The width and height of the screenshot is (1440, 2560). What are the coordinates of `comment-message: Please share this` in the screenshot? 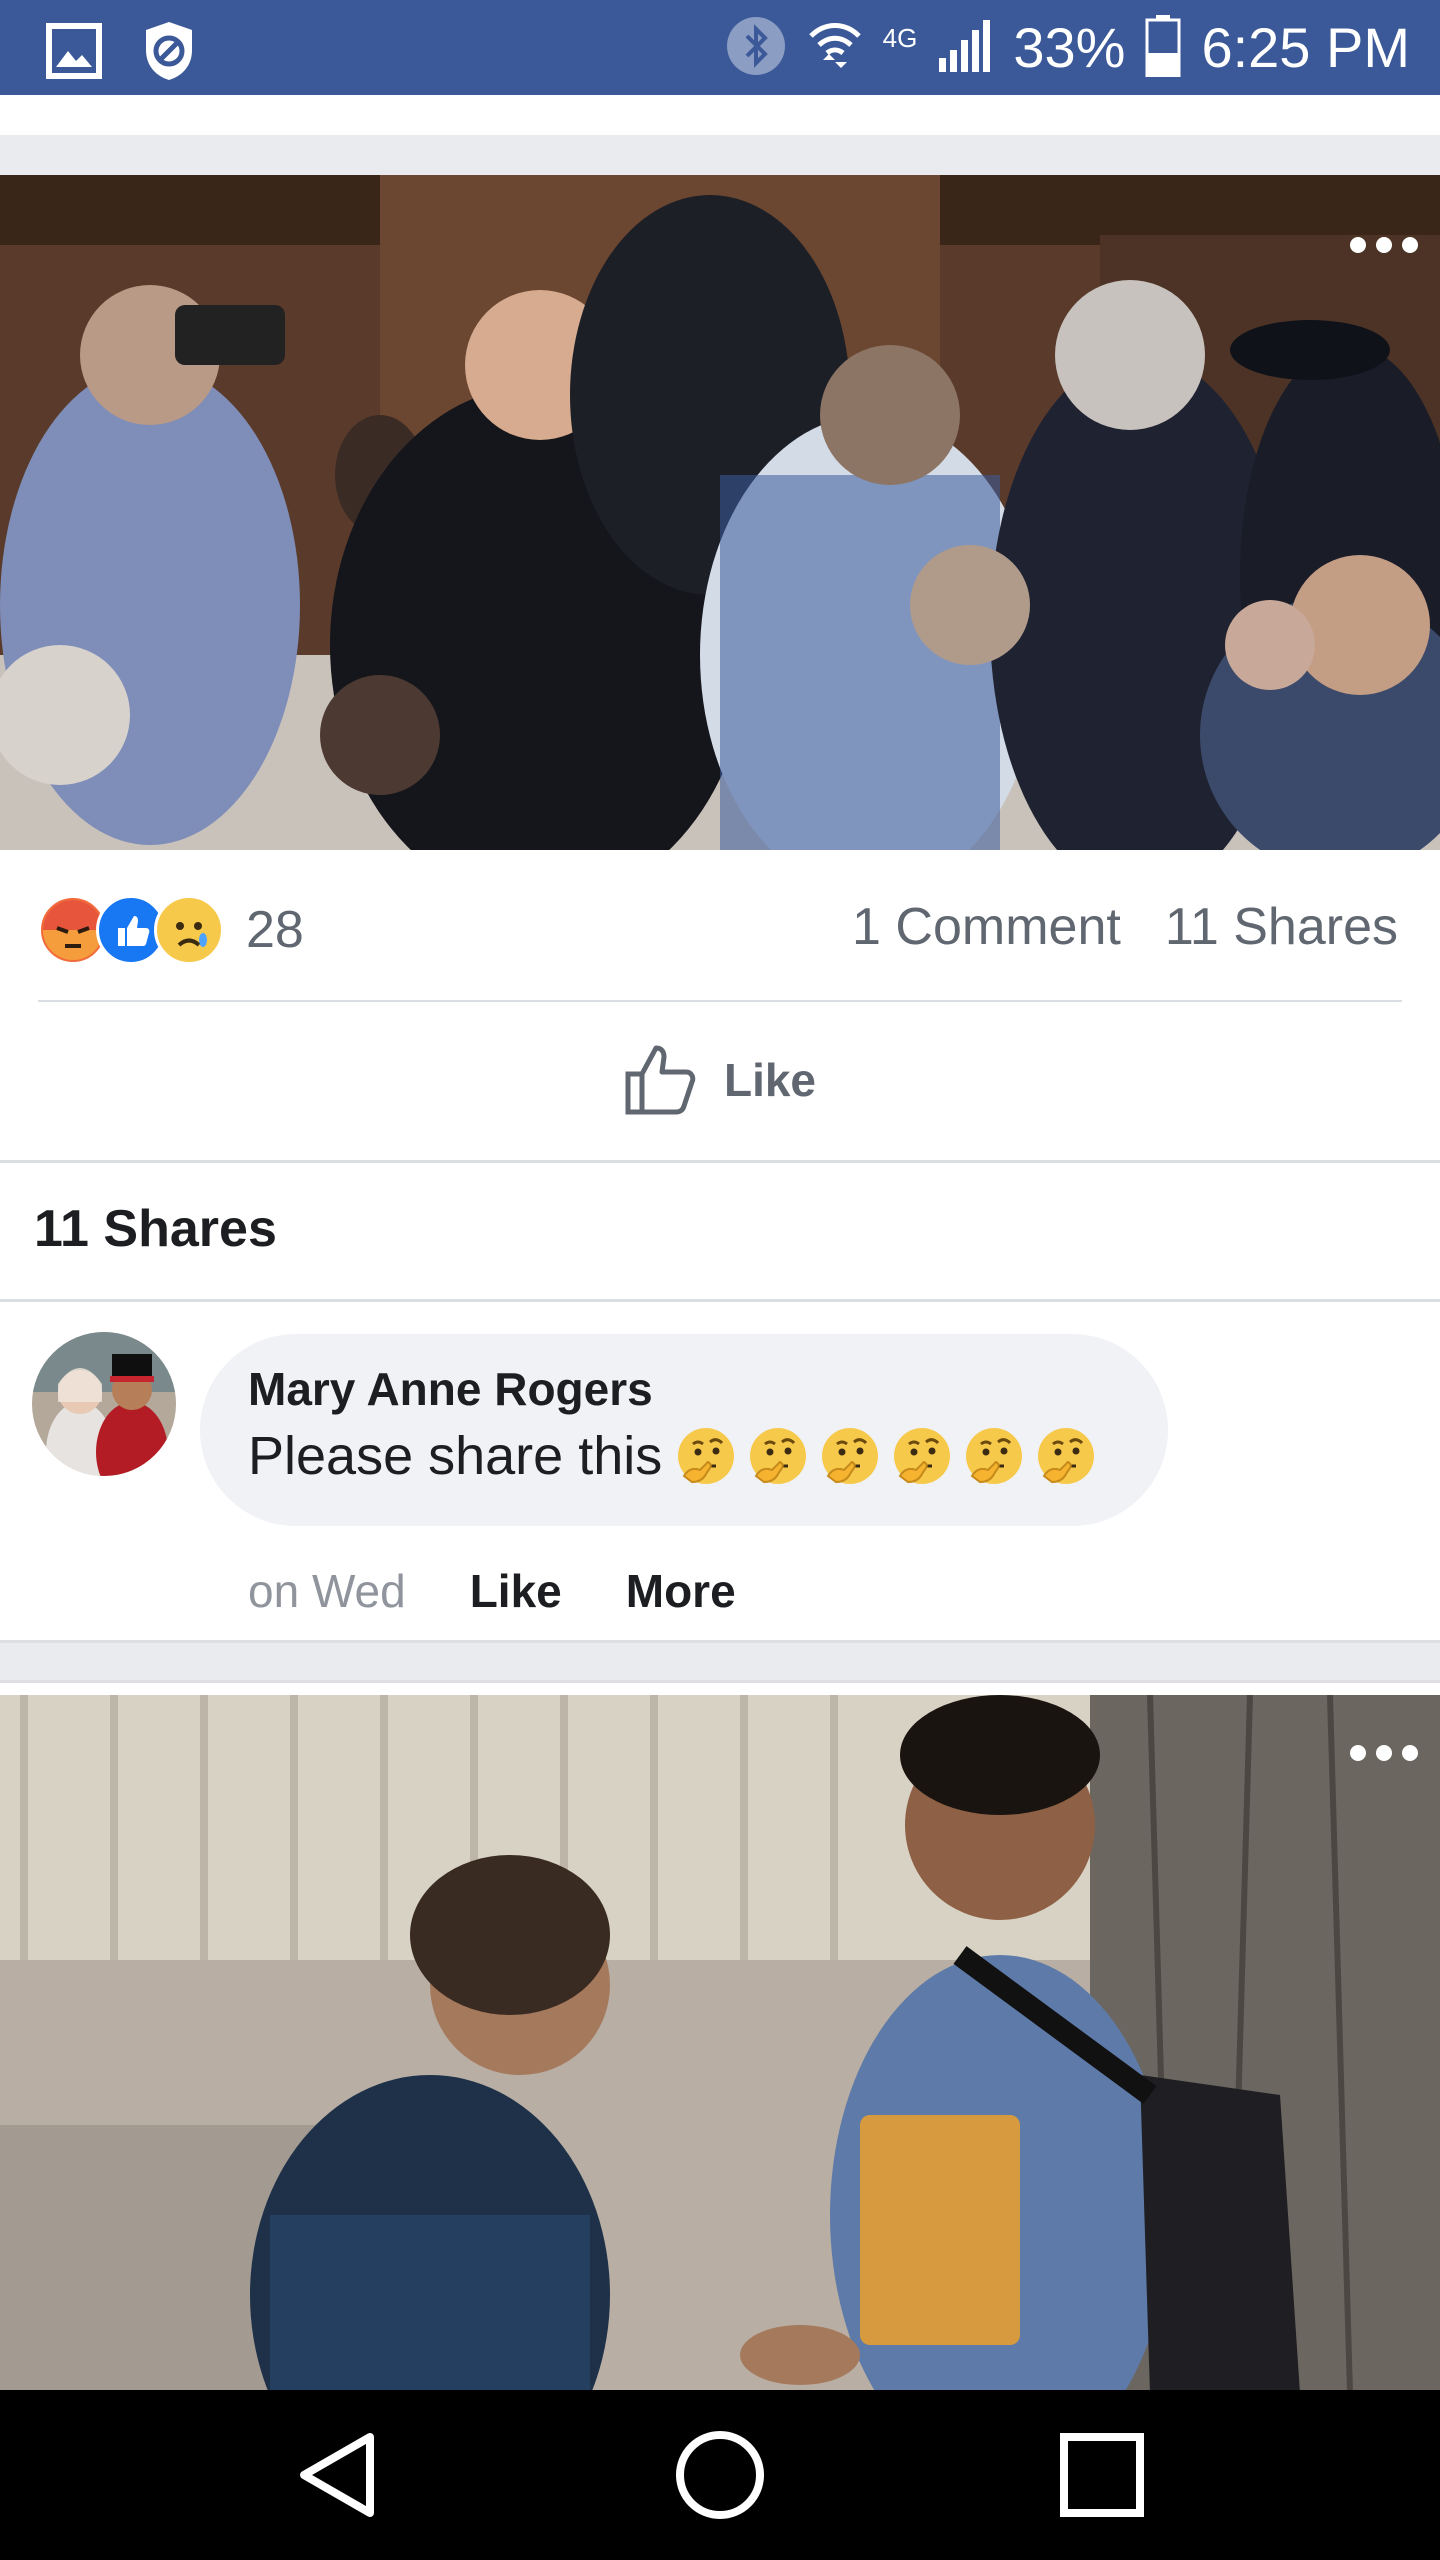 It's located at (455, 1456).